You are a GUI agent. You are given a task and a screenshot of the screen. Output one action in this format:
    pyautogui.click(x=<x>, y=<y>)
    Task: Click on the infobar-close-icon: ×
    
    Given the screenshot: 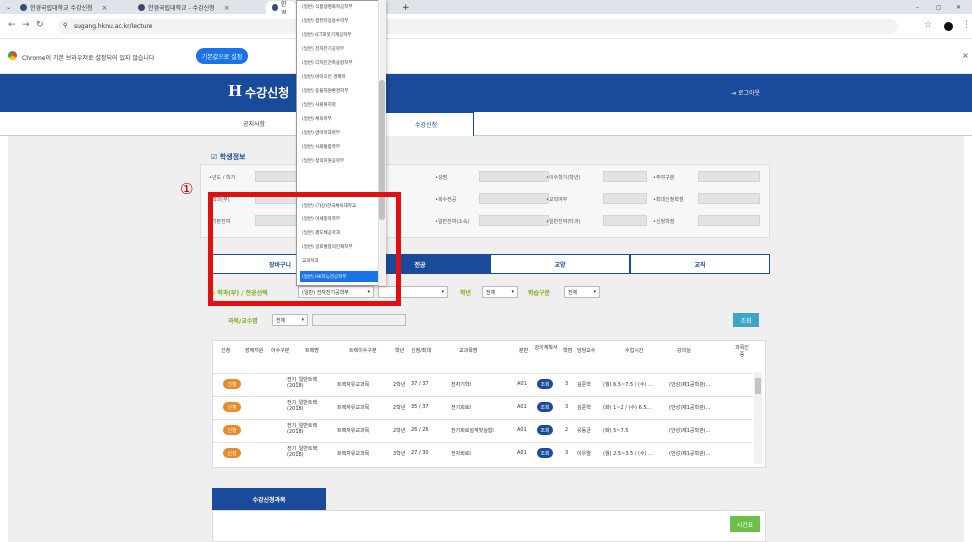 What is the action you would take?
    pyautogui.click(x=965, y=55)
    